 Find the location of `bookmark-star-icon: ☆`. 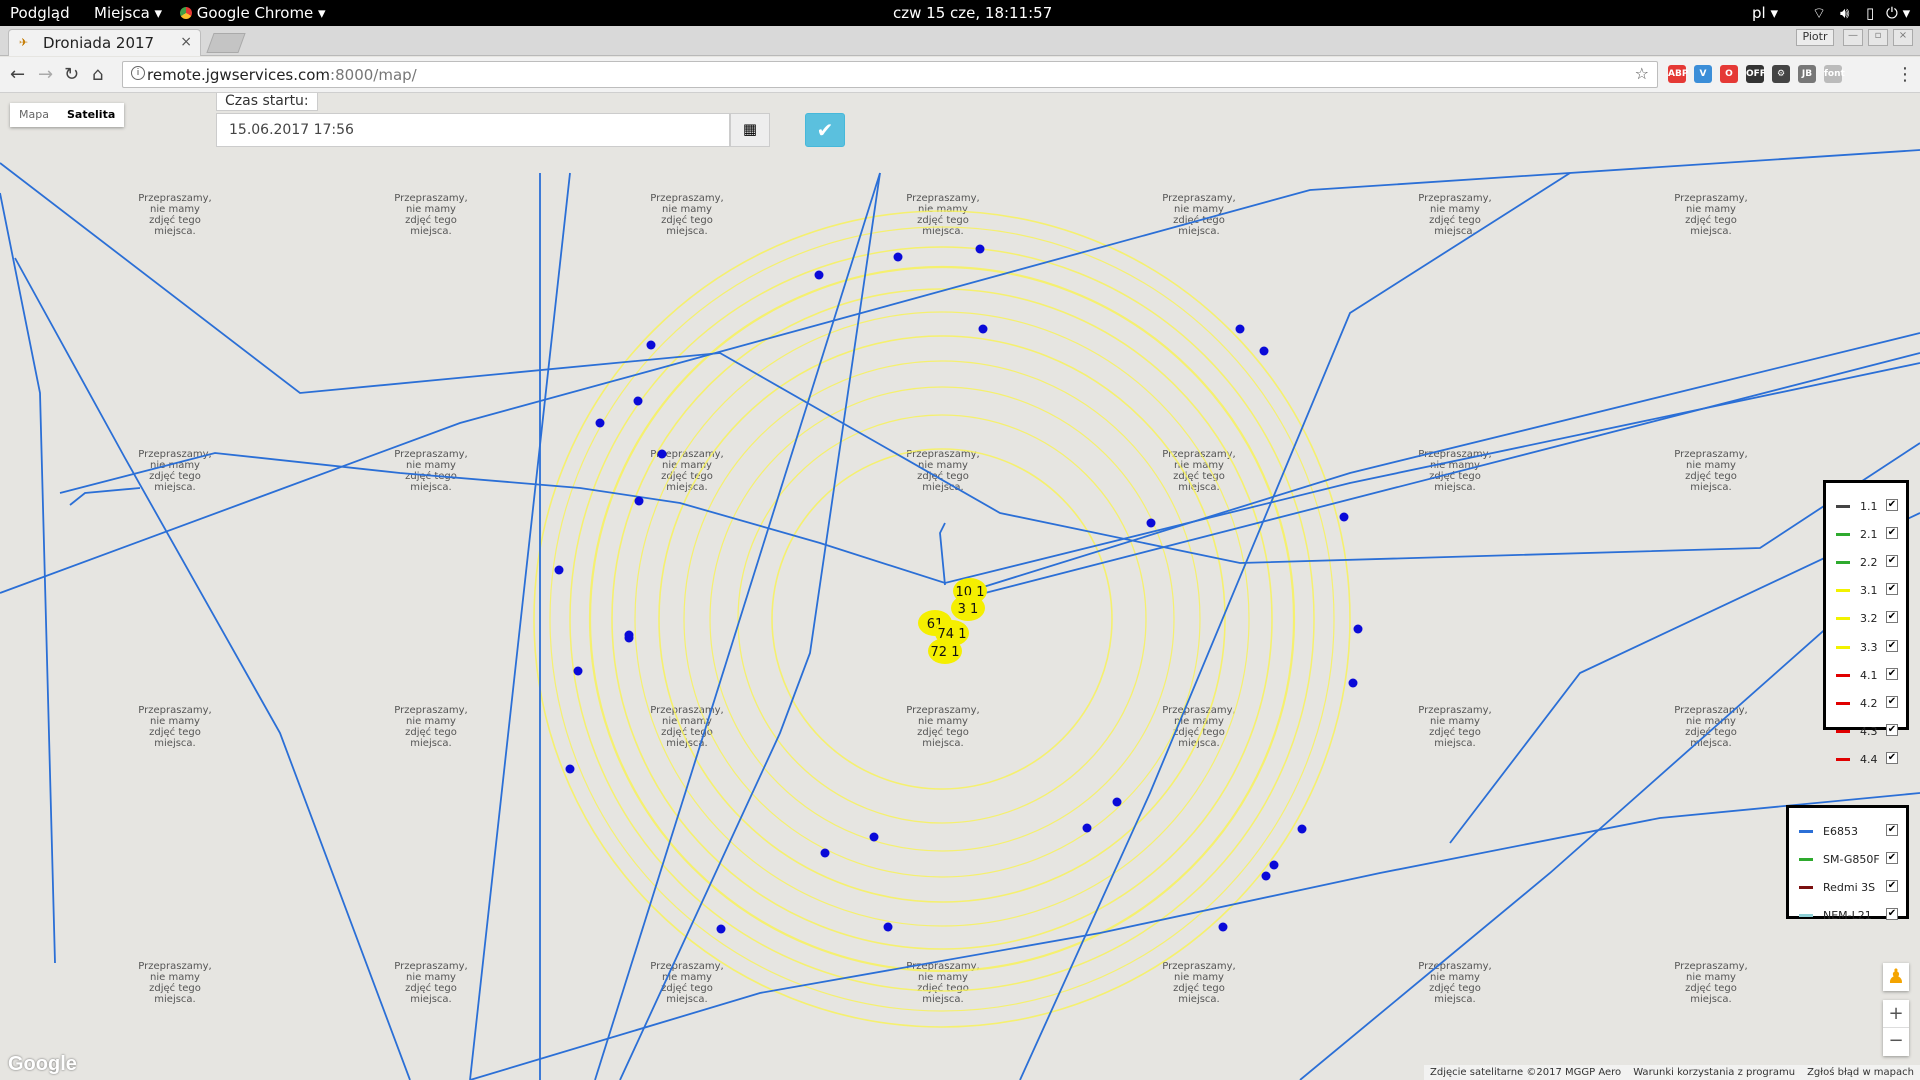

bookmark-star-icon: ☆ is located at coordinates (1642, 73).